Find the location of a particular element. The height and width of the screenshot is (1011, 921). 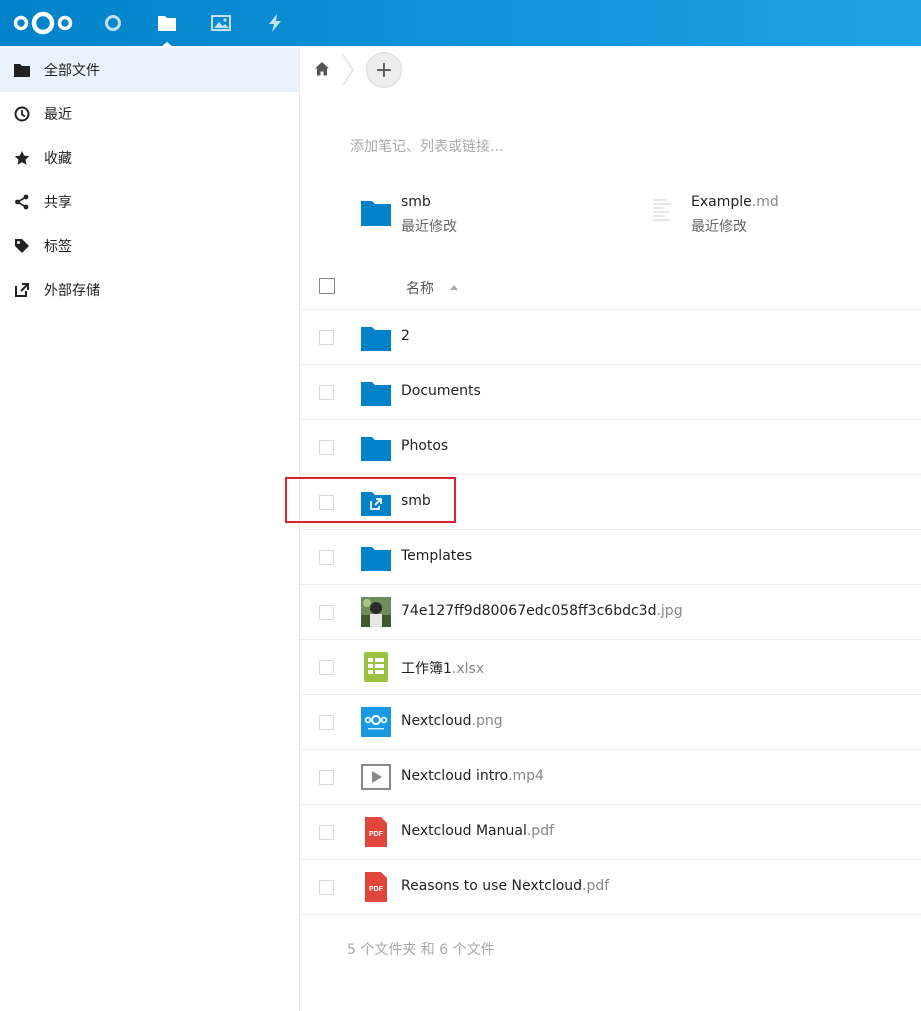

sidebar-item-label: 全部文件 is located at coordinates (72, 71).